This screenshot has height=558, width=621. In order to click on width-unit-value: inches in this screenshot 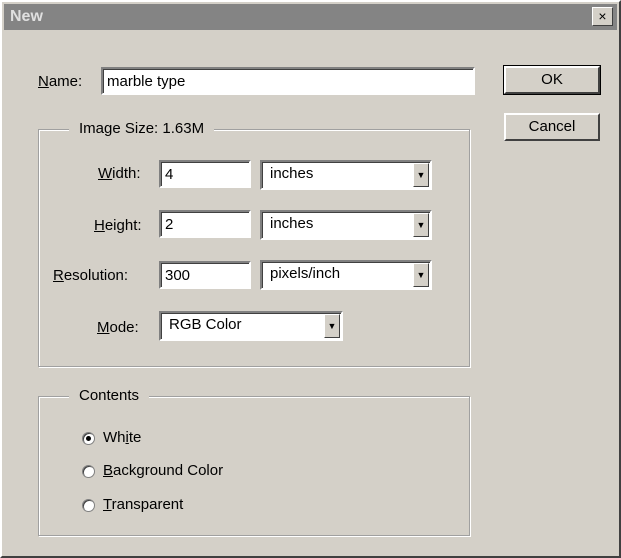, I will do `click(292, 173)`.